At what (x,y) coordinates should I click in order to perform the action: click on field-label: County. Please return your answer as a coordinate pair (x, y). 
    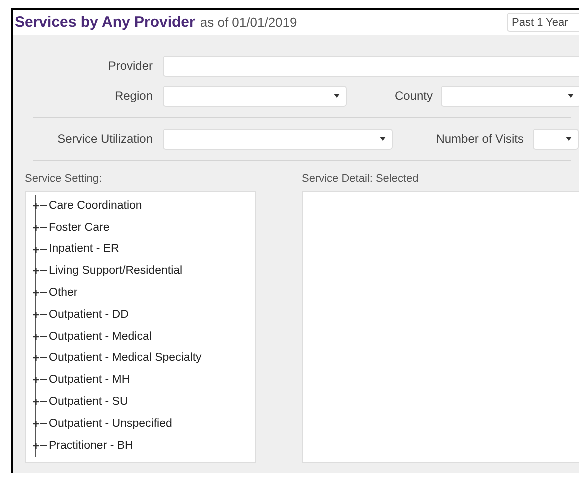
    Looking at the image, I should click on (413, 96).